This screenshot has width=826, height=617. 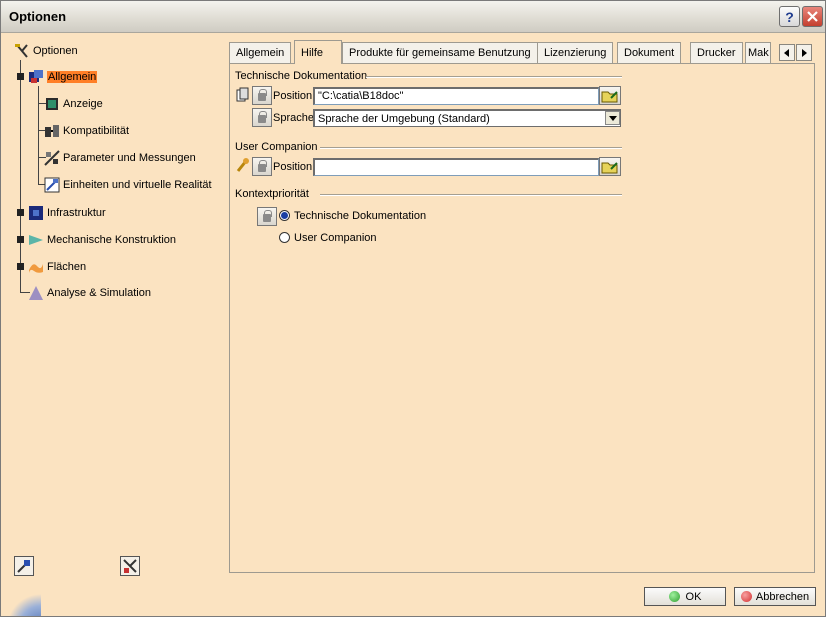 I want to click on window-title: Optionen, so click(x=38, y=16).